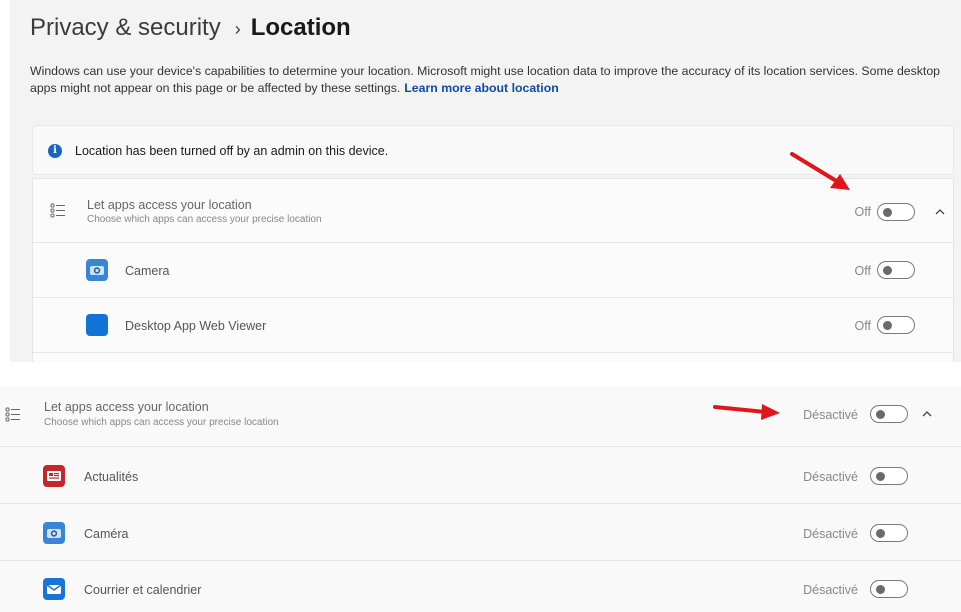 Image resolution: width=961 pixels, height=612 pixels. I want to click on app-name: Actualités, so click(111, 477).